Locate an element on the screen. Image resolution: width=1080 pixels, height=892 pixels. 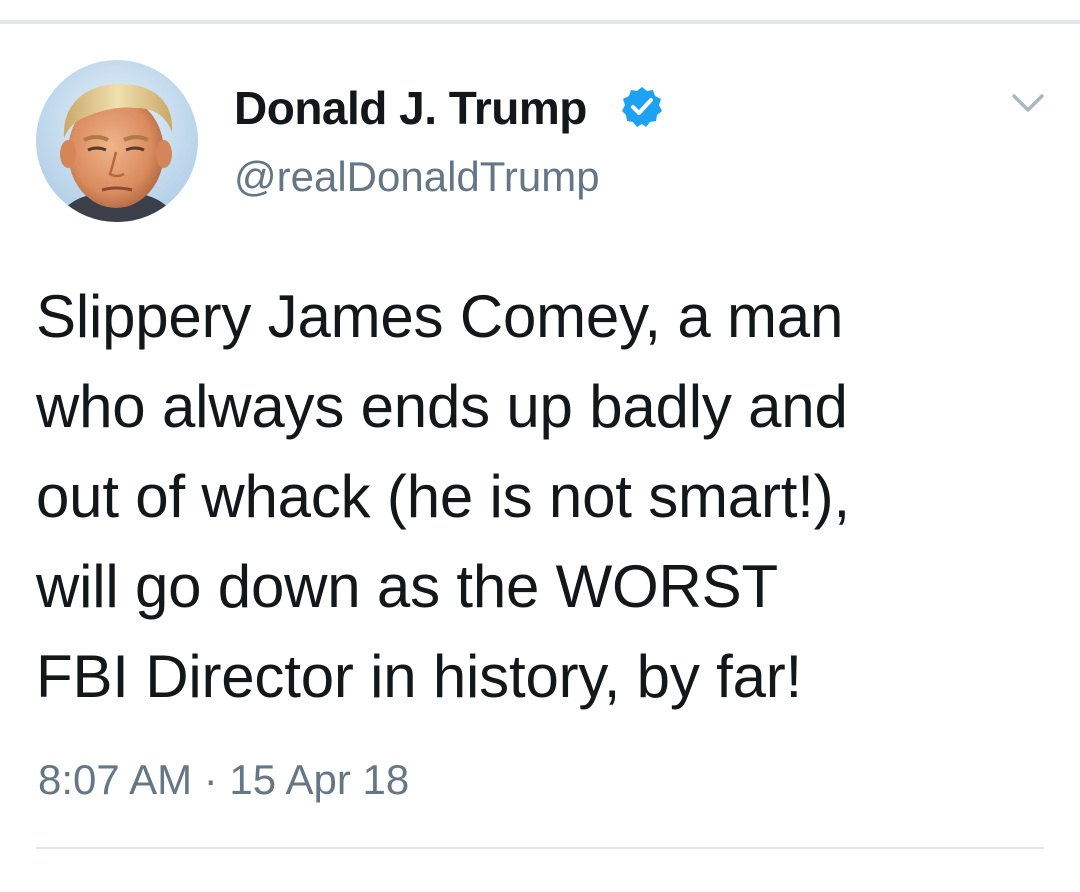
chevron-down-icon is located at coordinates (1028, 103).